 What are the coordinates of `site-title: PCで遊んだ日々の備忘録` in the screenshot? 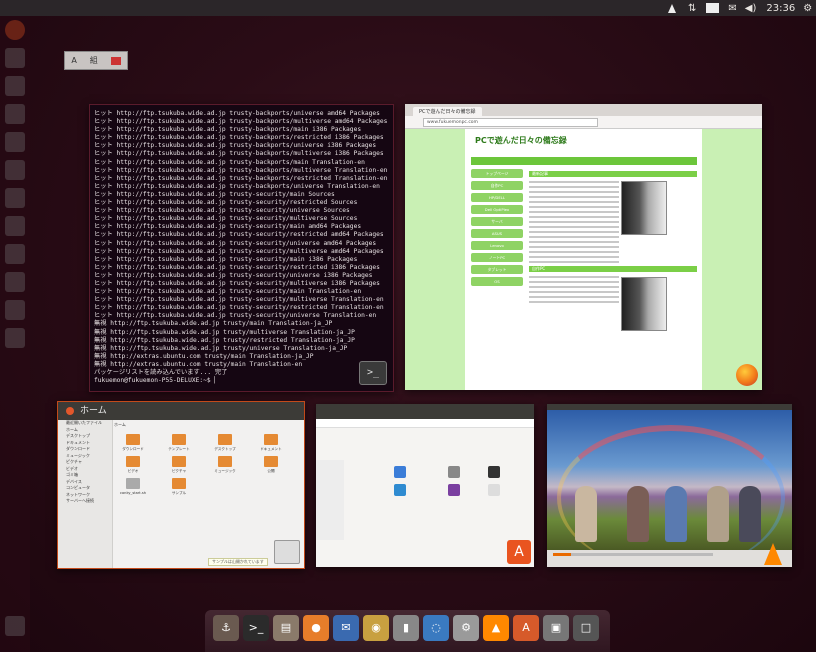 It's located at (521, 140).